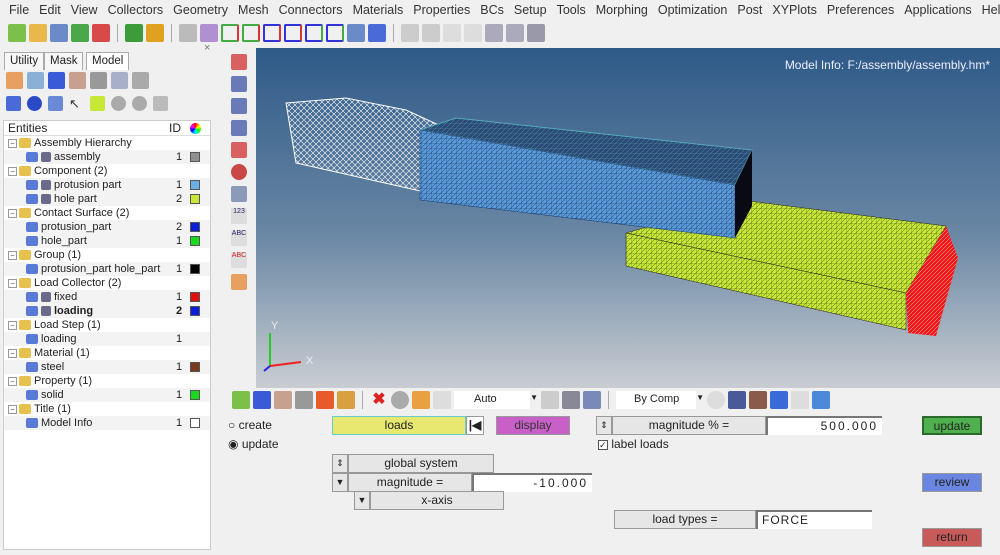 The height and width of the screenshot is (555, 1000). What do you see at coordinates (377, 33) in the screenshot?
I see `user-view-icon` at bounding box center [377, 33].